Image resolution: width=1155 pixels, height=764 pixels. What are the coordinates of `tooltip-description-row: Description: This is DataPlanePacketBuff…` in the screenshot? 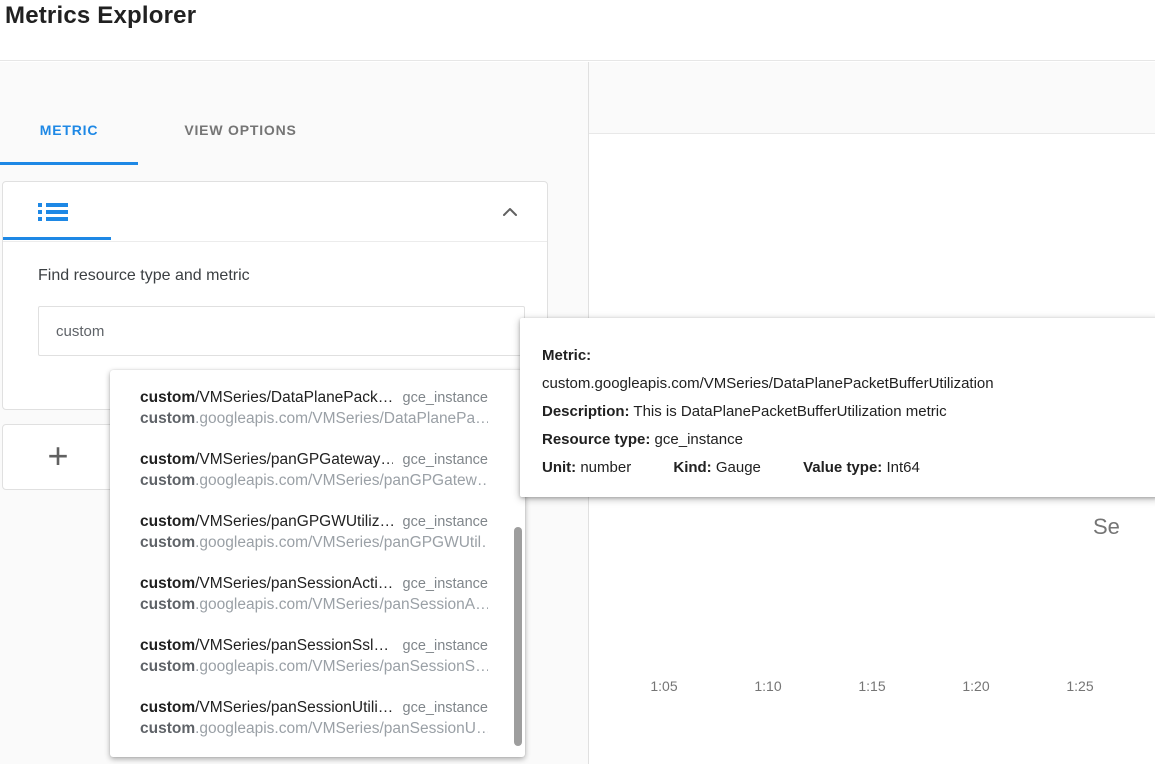 It's located at (848, 412).